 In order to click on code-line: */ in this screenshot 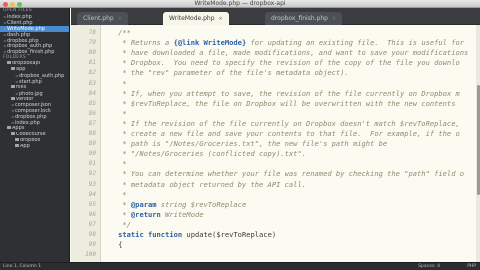, I will do `click(116, 225)`.